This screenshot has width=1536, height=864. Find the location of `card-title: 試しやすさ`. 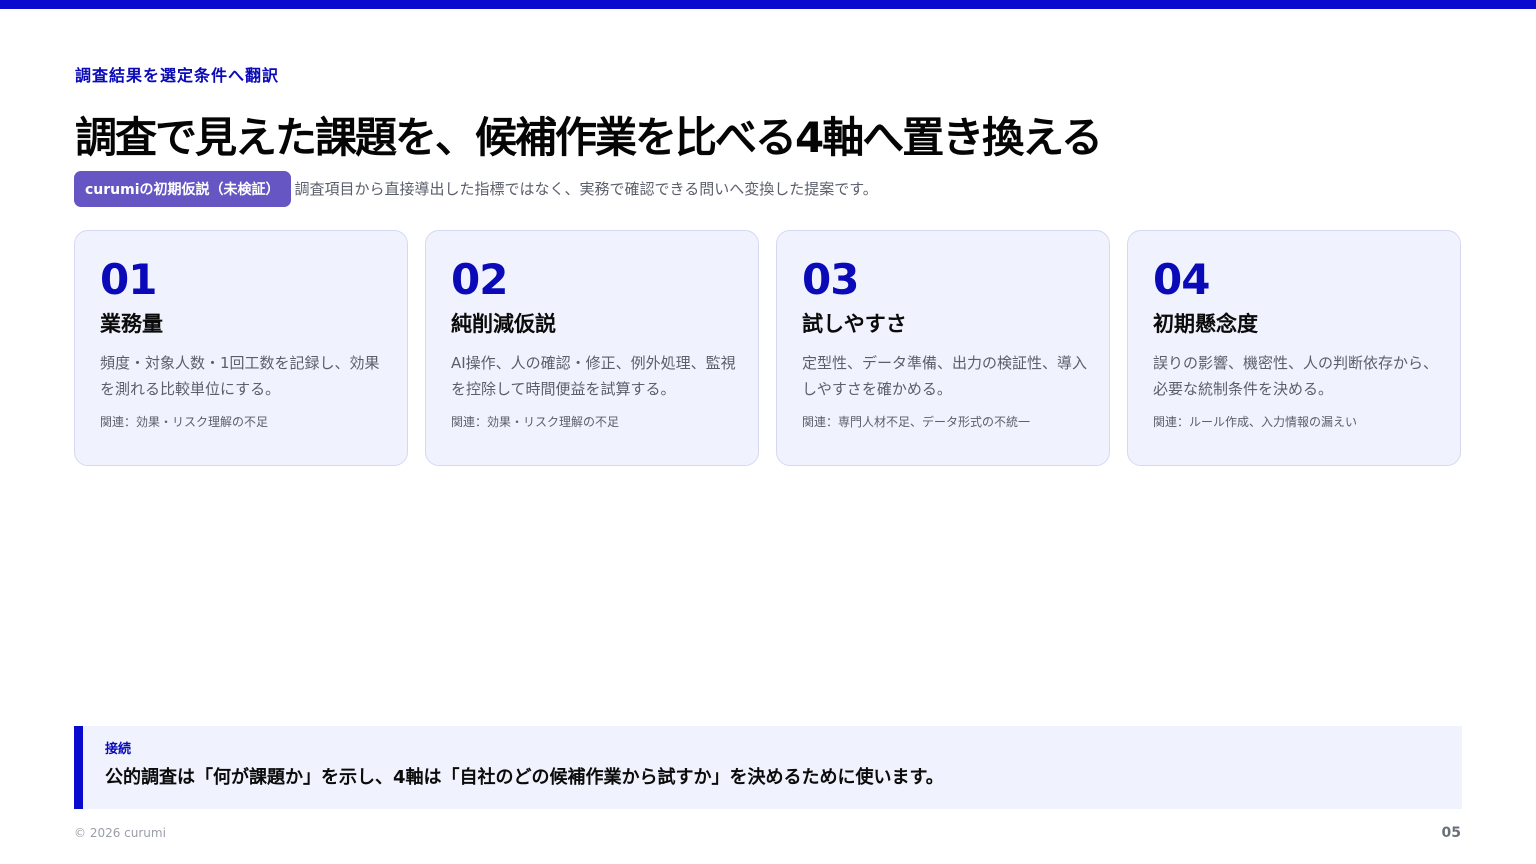

card-title: 試しやすさ is located at coordinates (854, 324).